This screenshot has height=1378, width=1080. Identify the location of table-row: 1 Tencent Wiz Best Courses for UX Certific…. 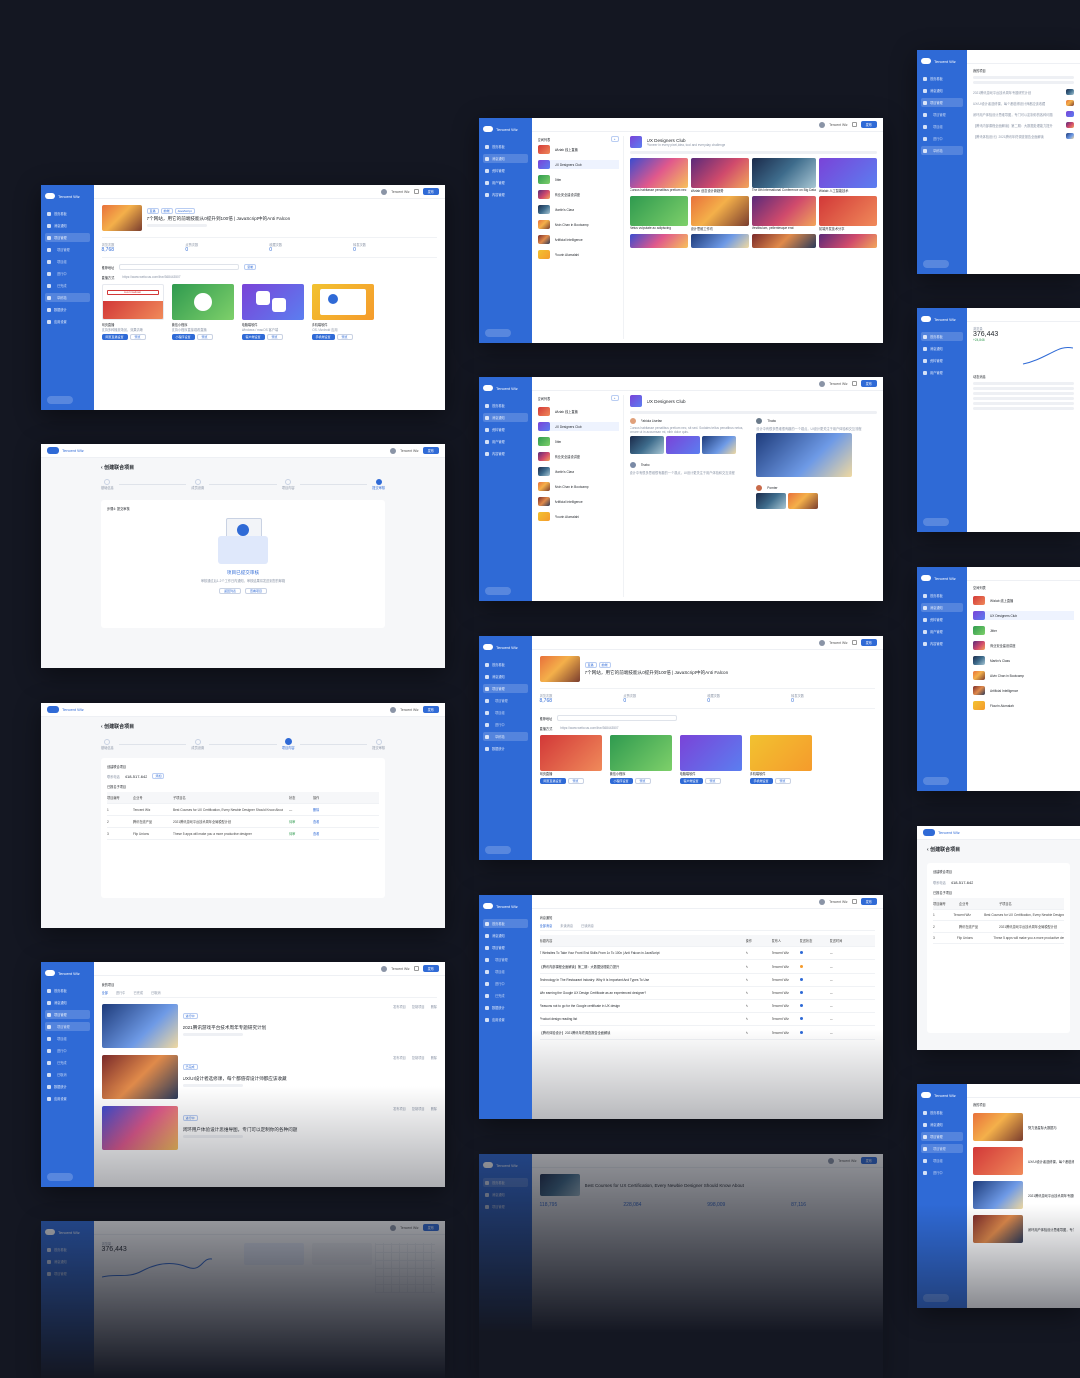
(243, 810).